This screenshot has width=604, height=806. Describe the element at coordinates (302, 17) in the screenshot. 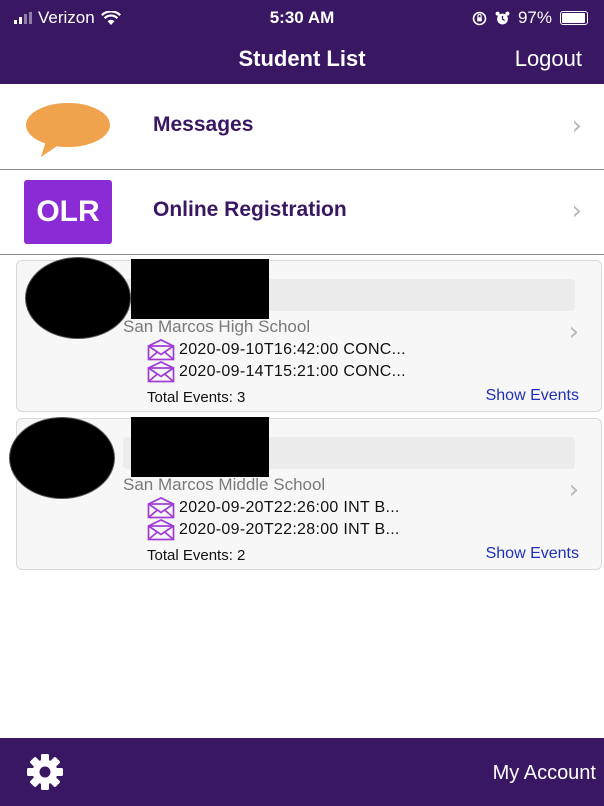

I see `status-bar: Verizon 5:30 AM 97%` at that location.